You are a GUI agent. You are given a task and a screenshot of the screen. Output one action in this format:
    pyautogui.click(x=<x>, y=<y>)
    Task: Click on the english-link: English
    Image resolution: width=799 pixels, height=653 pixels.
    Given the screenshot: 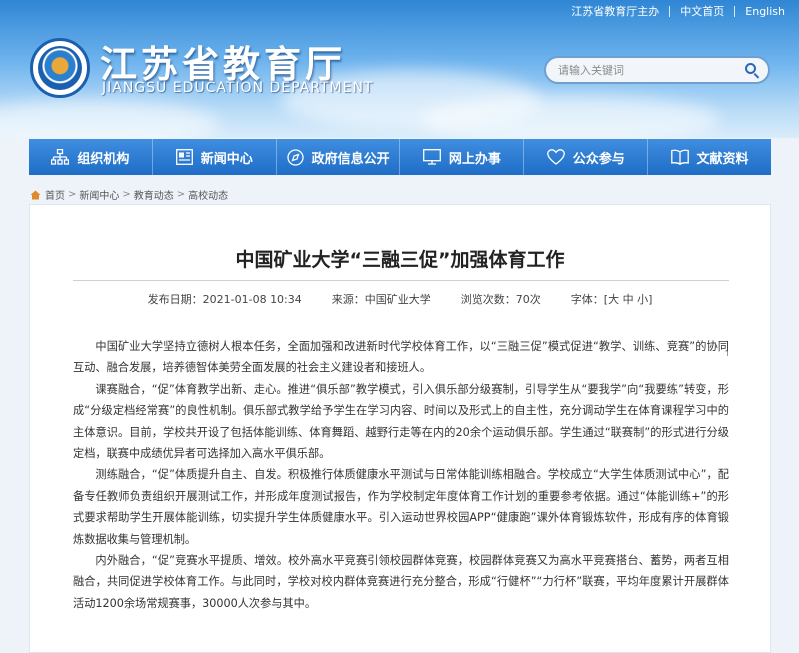 What is the action you would take?
    pyautogui.click(x=765, y=11)
    